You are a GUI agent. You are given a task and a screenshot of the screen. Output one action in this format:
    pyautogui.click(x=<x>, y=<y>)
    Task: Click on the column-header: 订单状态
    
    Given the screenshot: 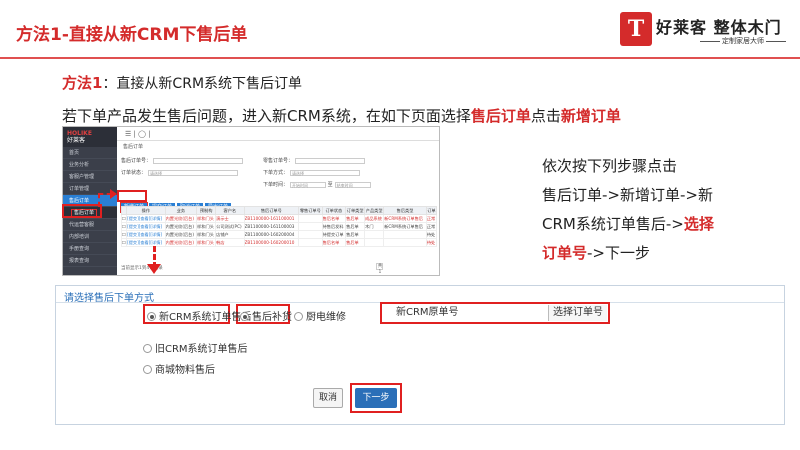 What is the action you would take?
    pyautogui.click(x=334, y=210)
    